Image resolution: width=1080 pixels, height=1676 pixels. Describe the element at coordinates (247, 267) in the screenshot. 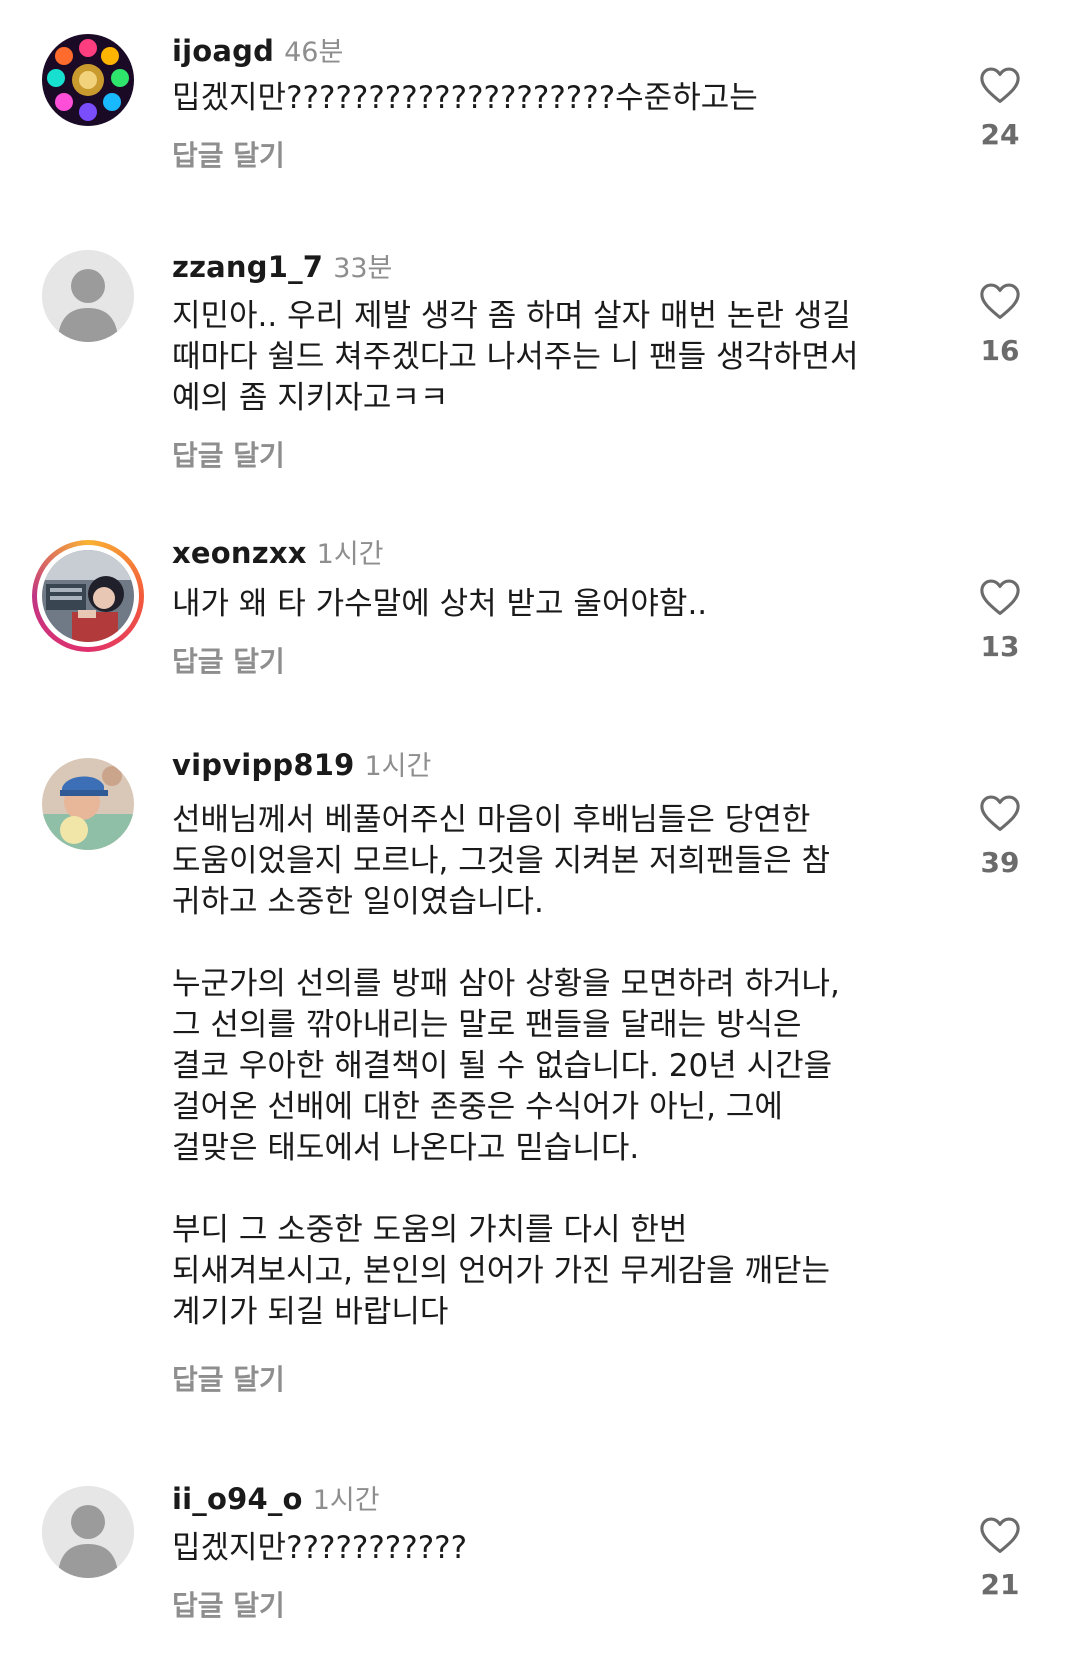

I see `username: zzang1_7` at that location.